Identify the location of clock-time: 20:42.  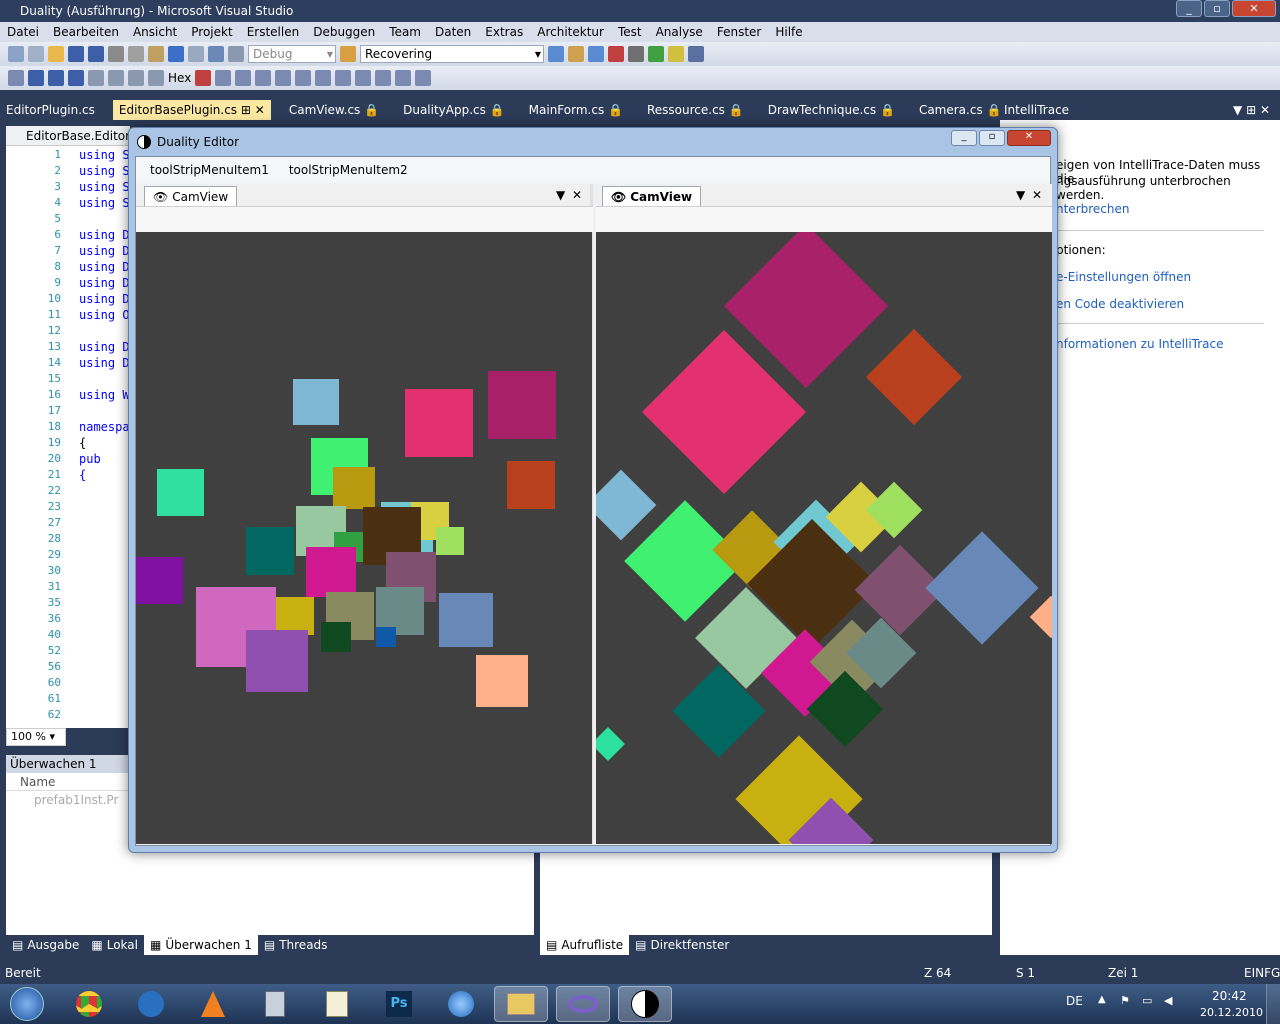
(1229, 996).